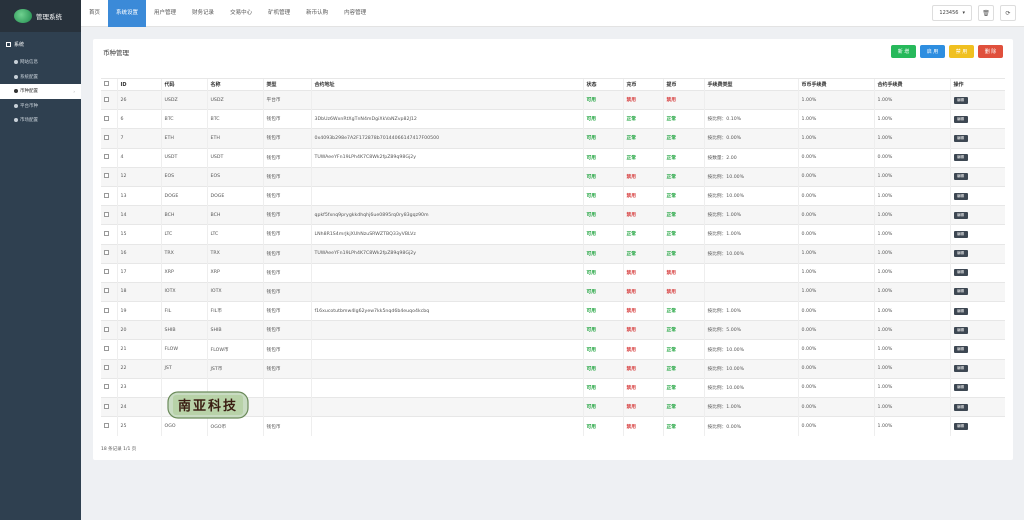  What do you see at coordinates (977, 99) in the screenshot?
I see `actions-cell: 编辑` at bounding box center [977, 99].